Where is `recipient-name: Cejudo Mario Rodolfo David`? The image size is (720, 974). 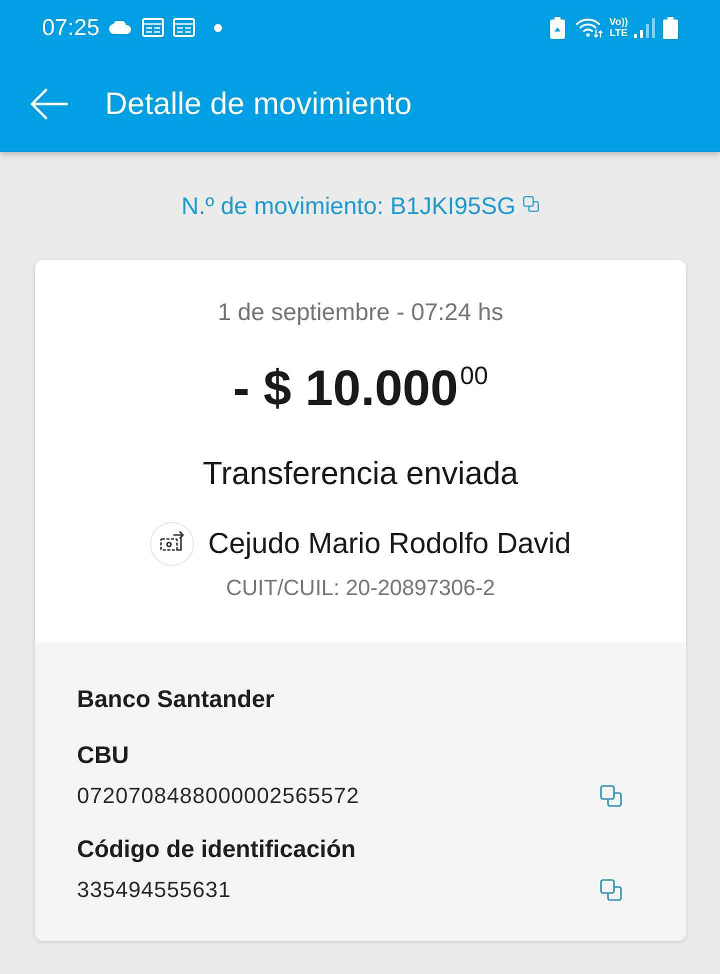
recipient-name: Cejudo Mario Rodolfo David is located at coordinates (389, 544).